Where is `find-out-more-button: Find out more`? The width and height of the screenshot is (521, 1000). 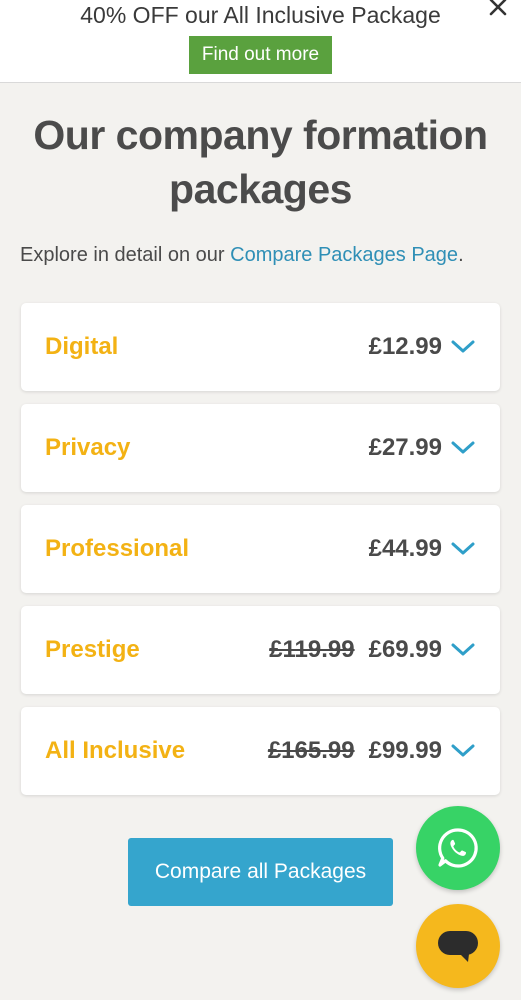
find-out-more-button: Find out more is located at coordinates (260, 55).